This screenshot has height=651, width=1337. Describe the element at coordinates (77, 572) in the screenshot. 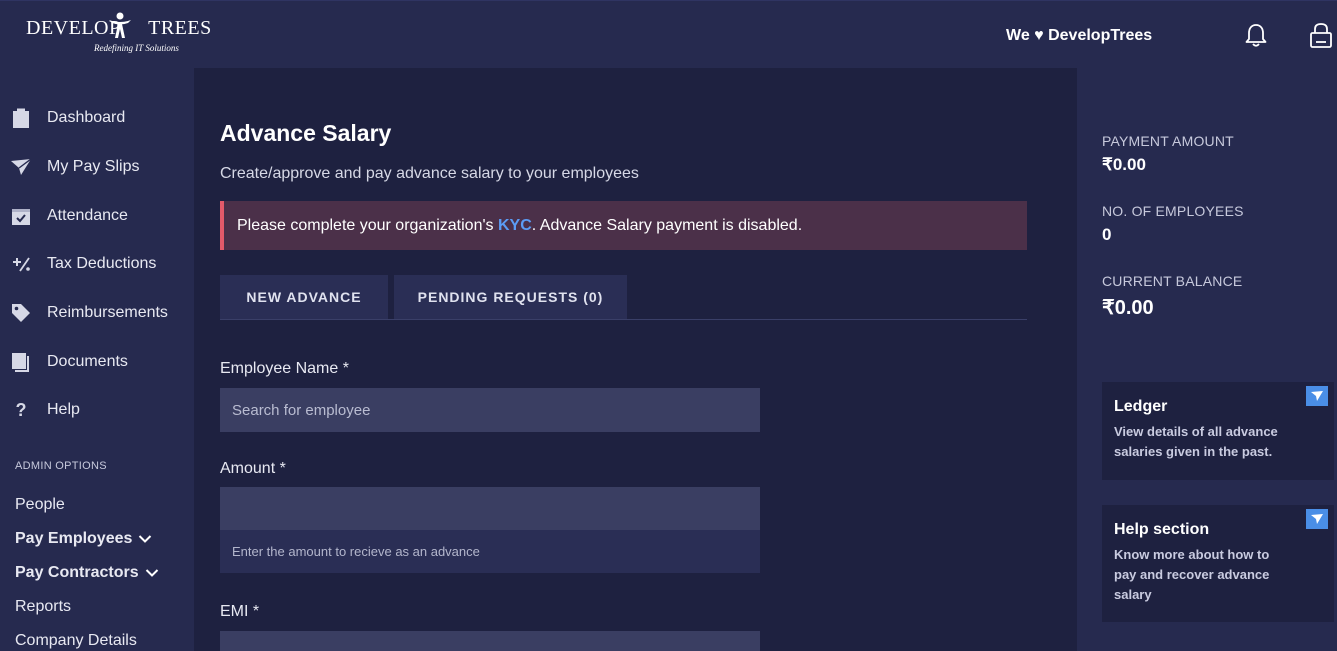

I see `admin-item-label: Pay Contractors` at that location.